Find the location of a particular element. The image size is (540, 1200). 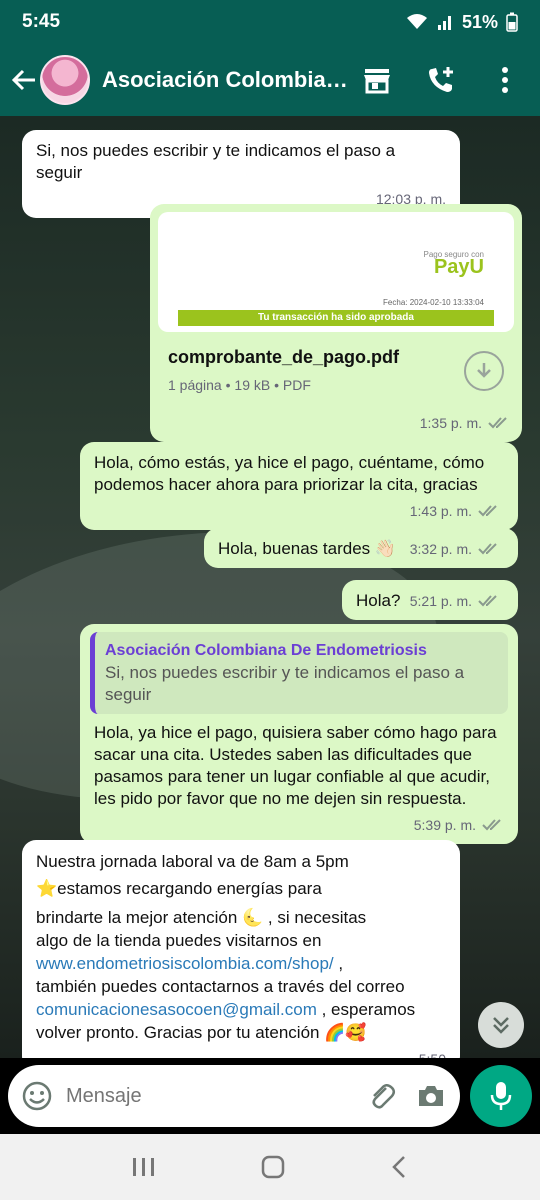

double-chevron-down-icon is located at coordinates (501, 1025).